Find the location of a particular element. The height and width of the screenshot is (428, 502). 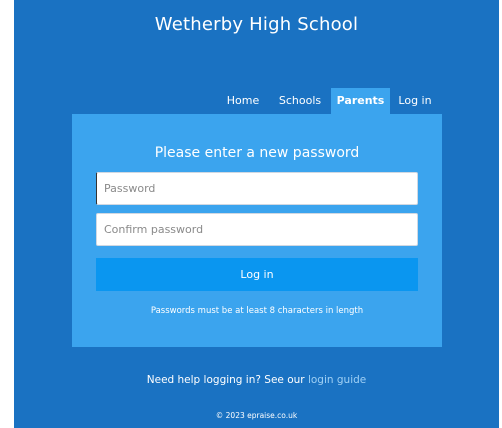

nav-schools: Schools is located at coordinates (300, 101).